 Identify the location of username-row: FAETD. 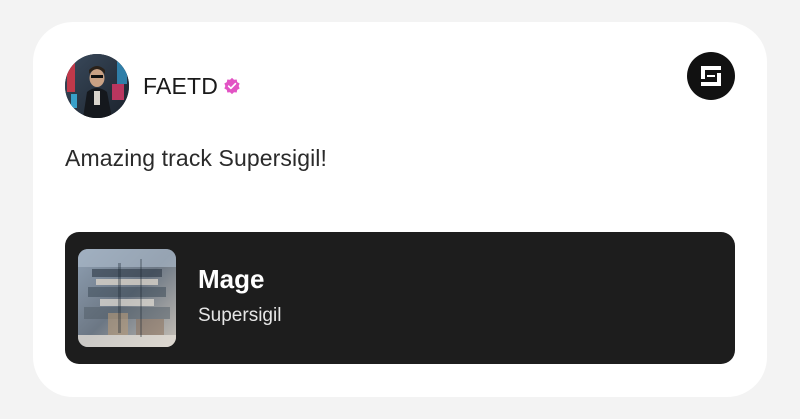
(192, 86).